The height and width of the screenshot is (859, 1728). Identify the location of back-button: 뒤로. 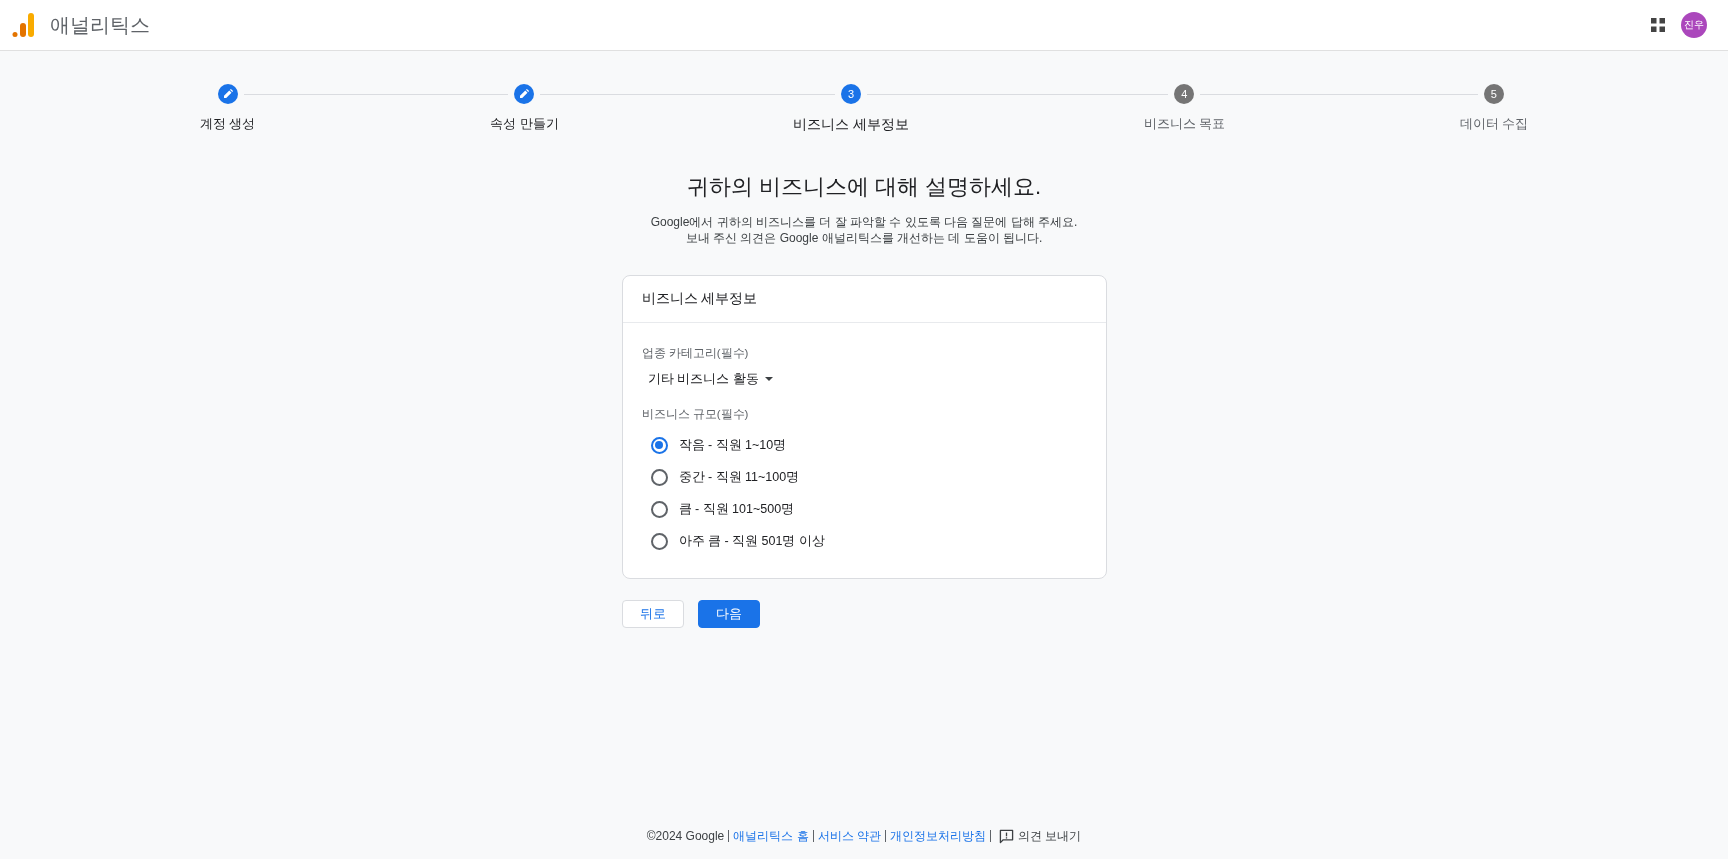
(652, 614).